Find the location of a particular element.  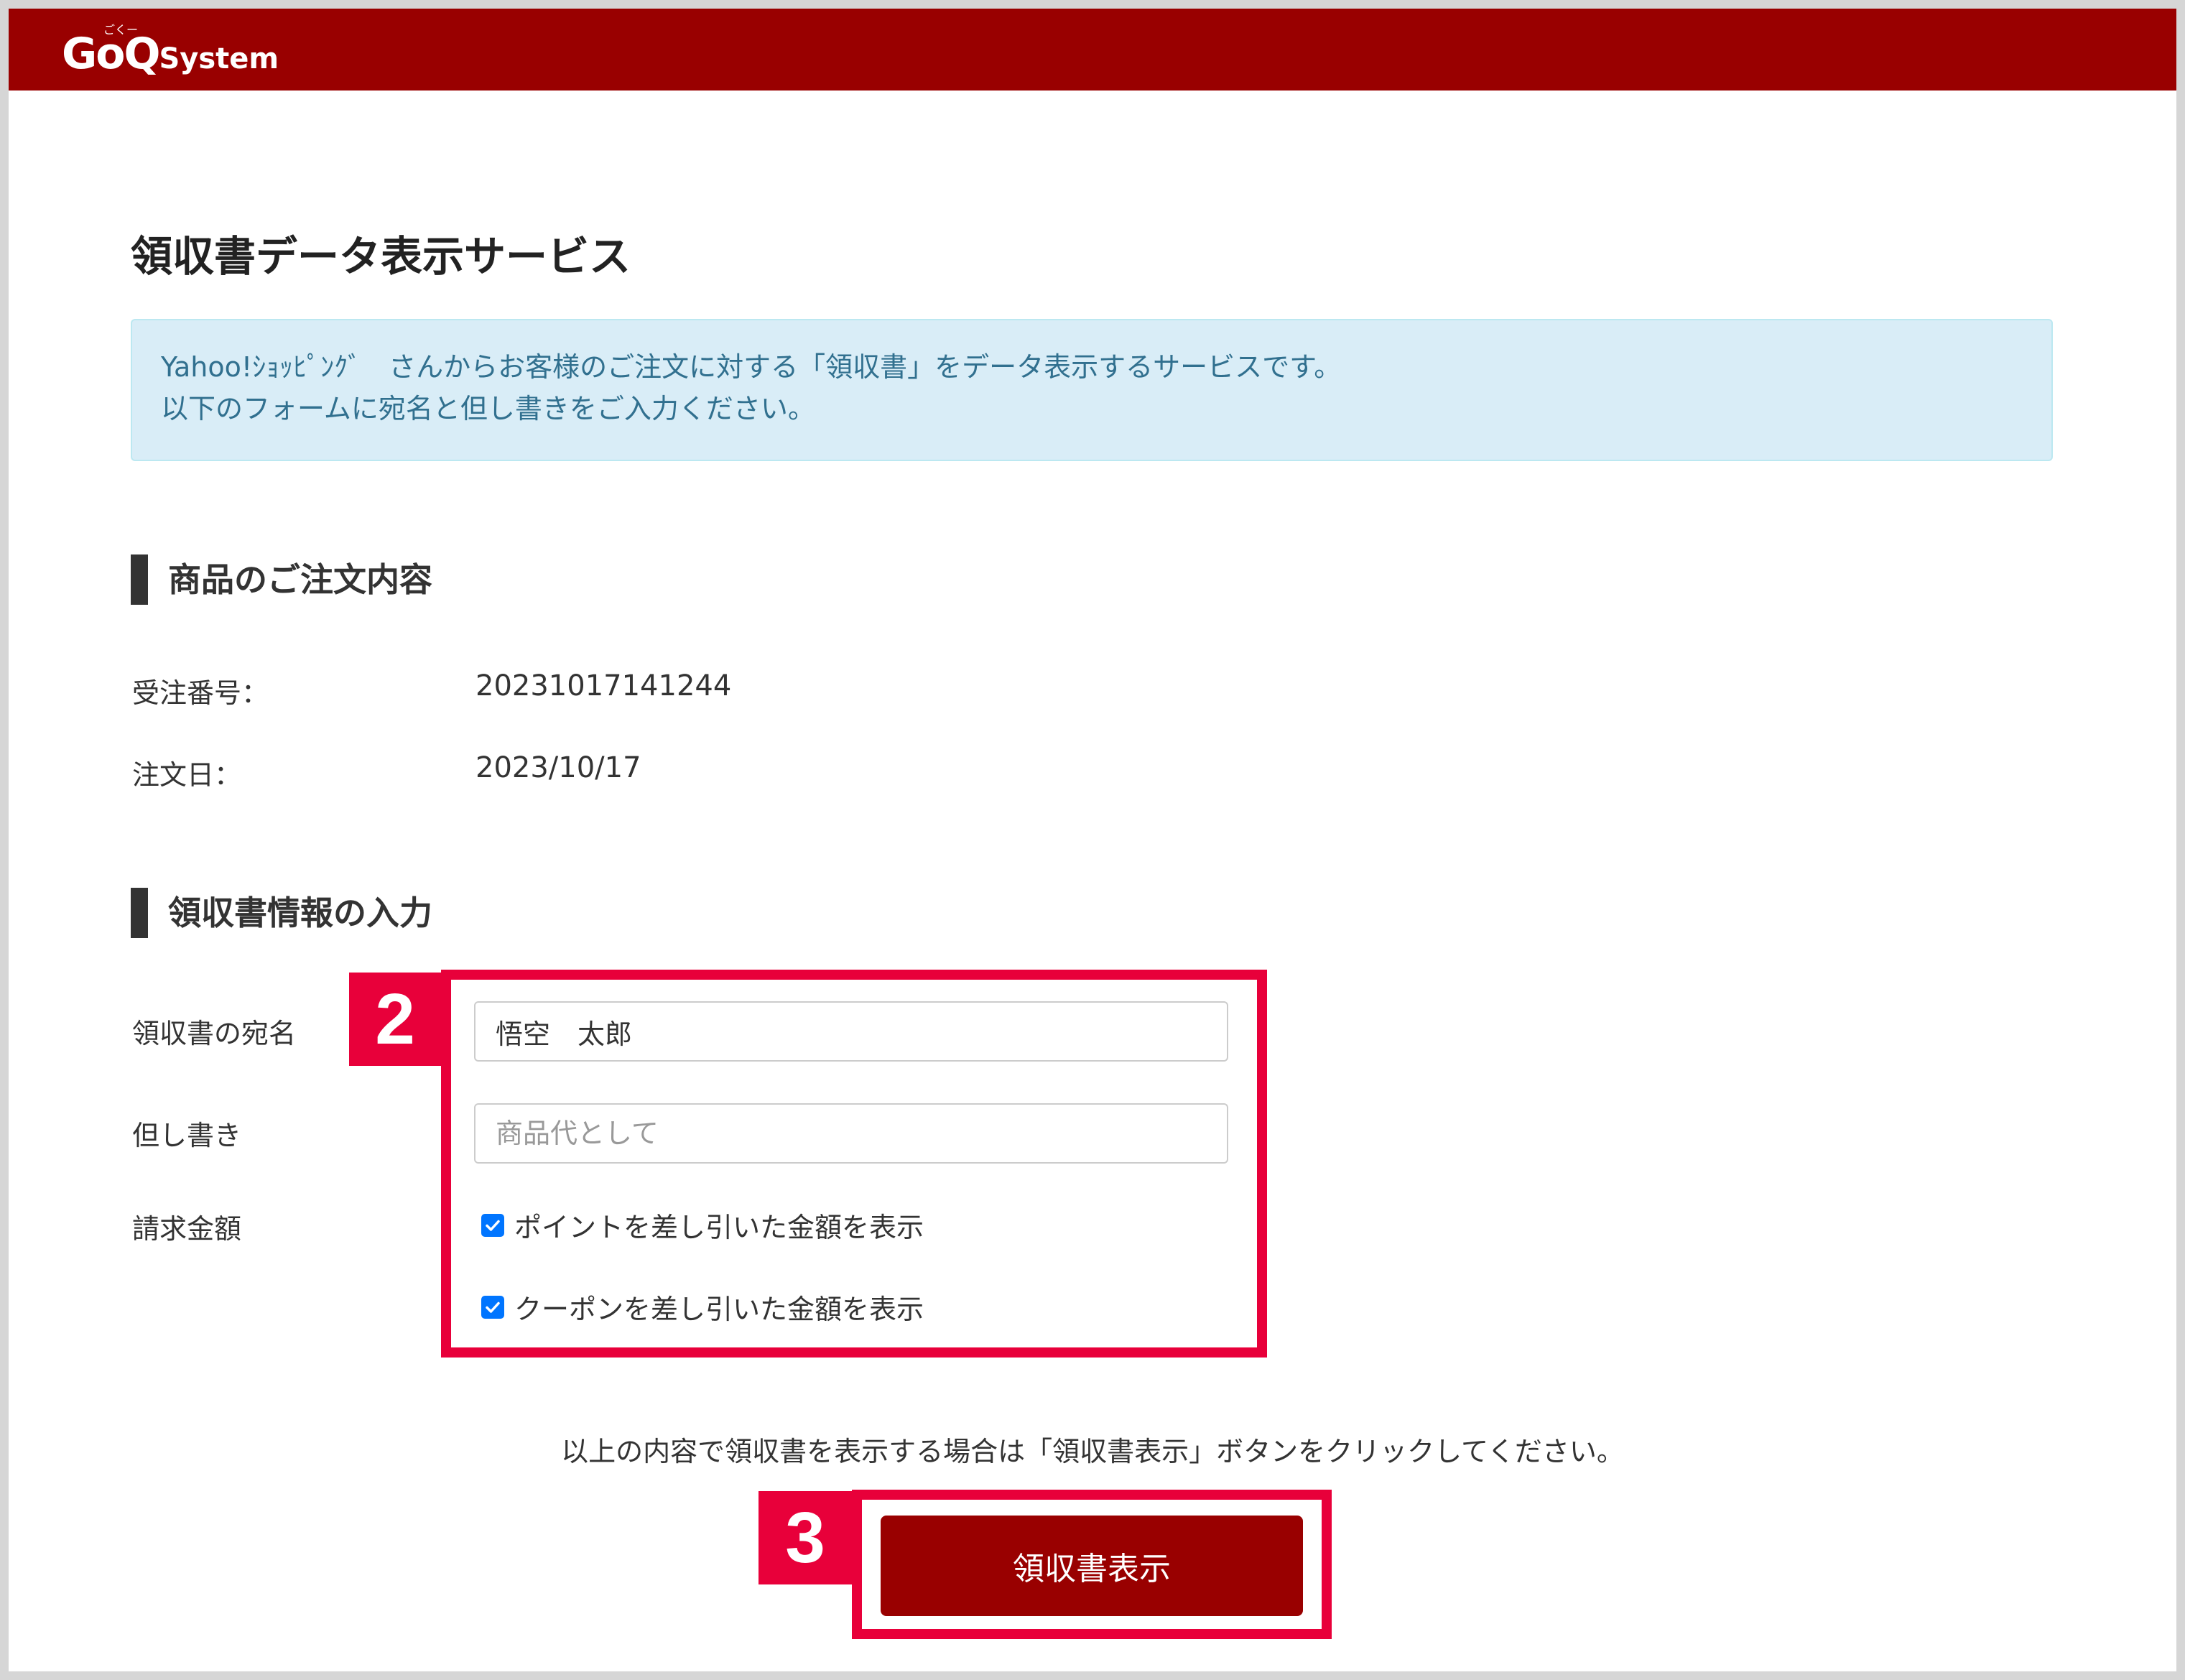

order-date-label: 注文日： is located at coordinates (187, 775).